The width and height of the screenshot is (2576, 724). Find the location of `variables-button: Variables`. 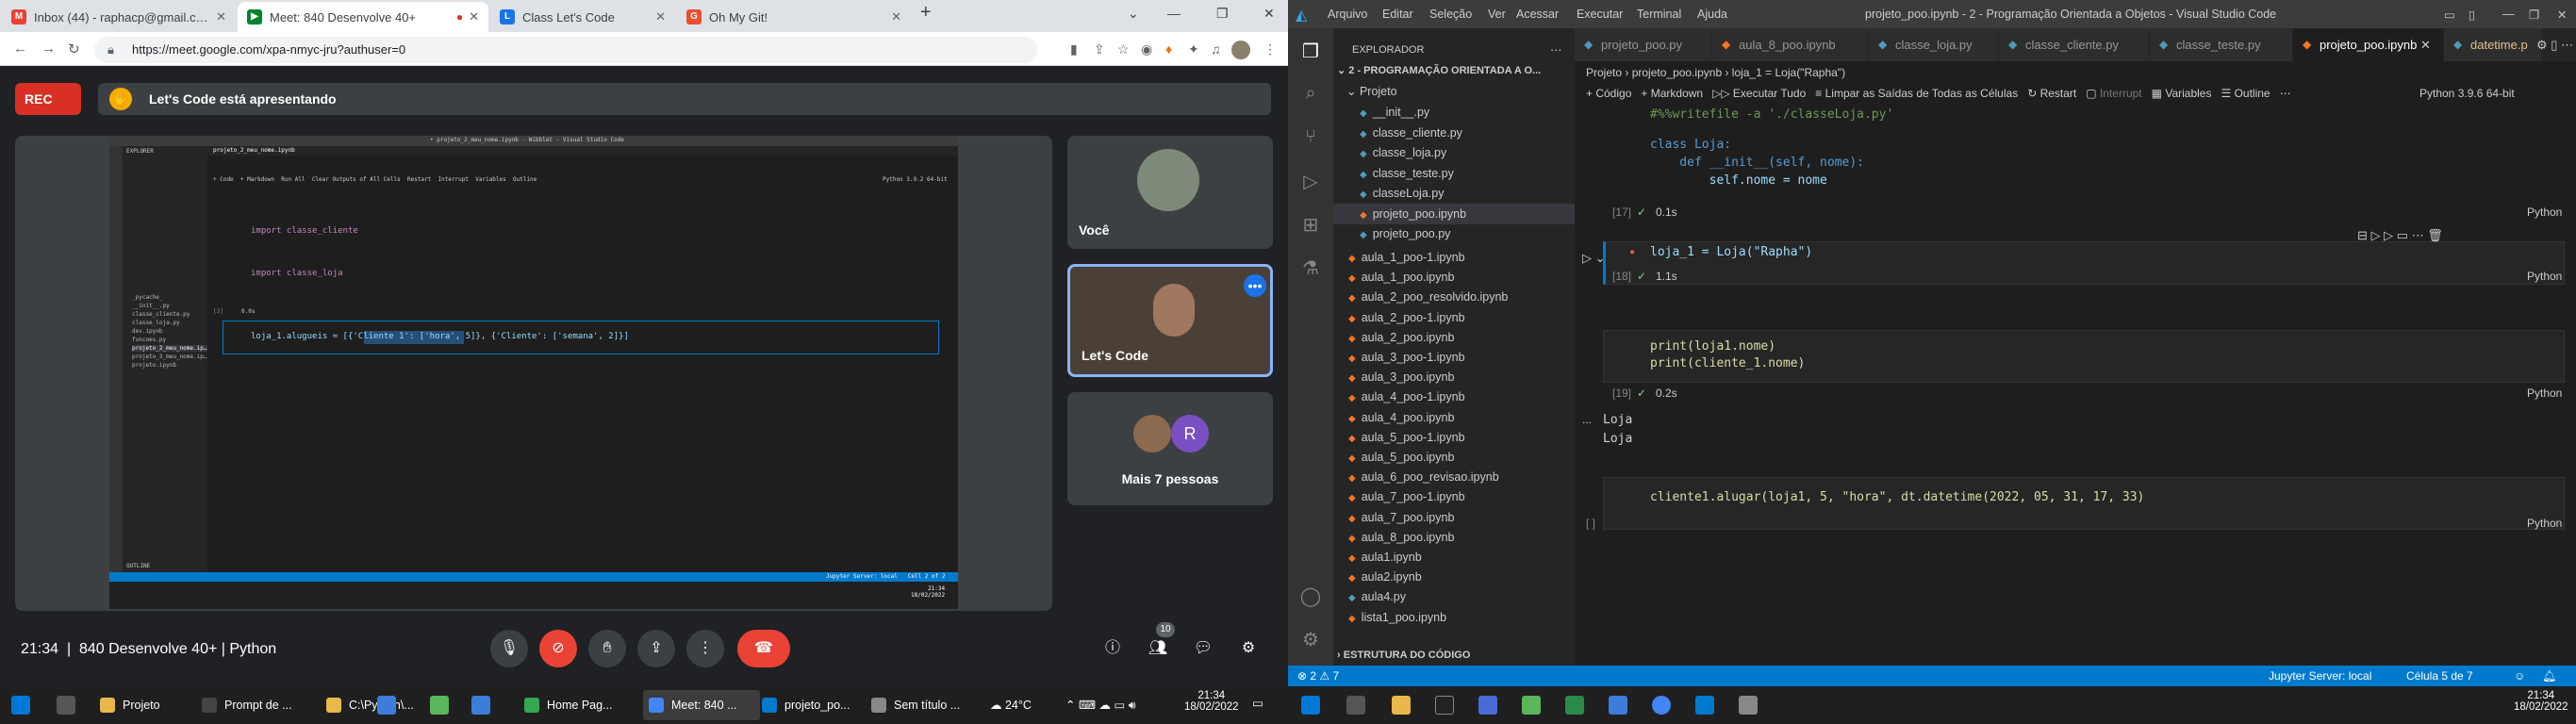

variables-button: Variables is located at coordinates (2188, 93).